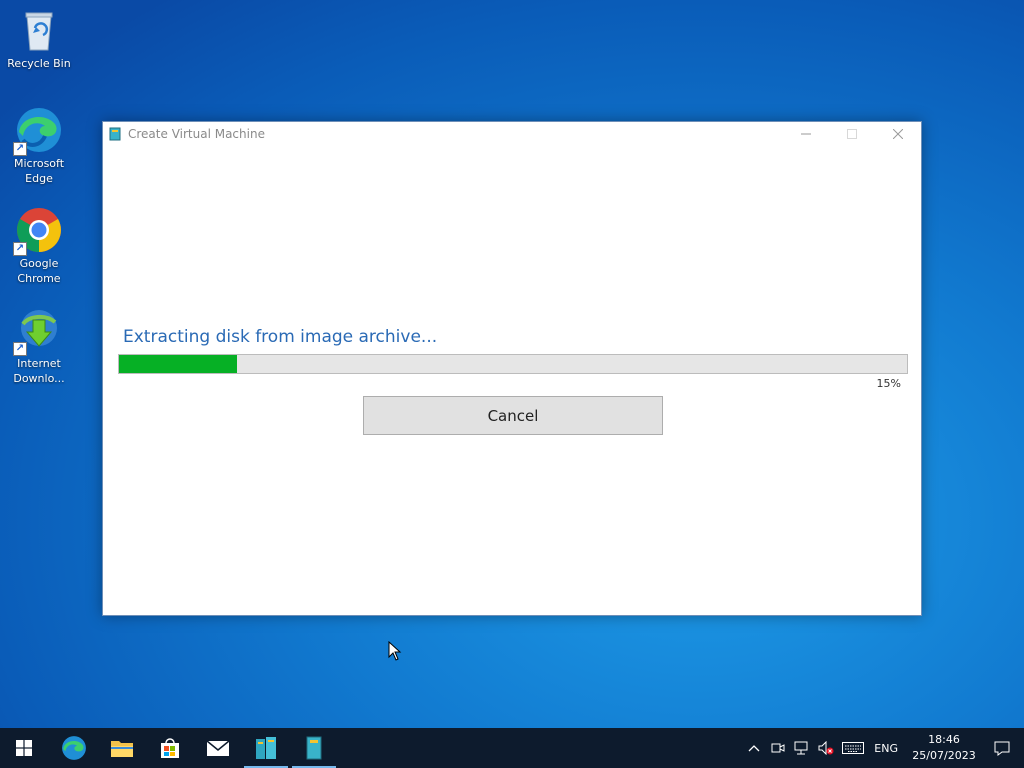  I want to click on edge-icon: ↗, so click(38, 131).